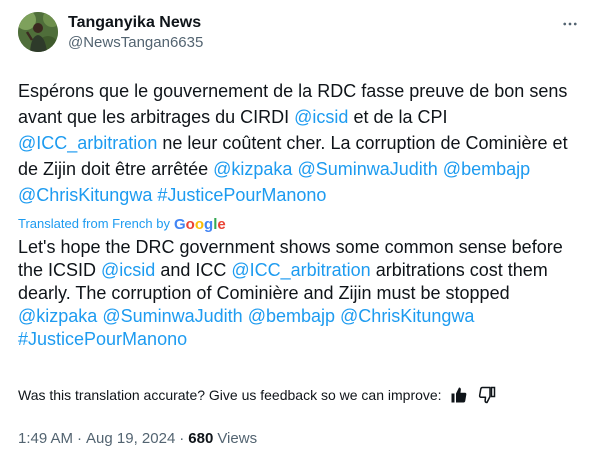  I want to click on avatar-image, so click(38, 32).